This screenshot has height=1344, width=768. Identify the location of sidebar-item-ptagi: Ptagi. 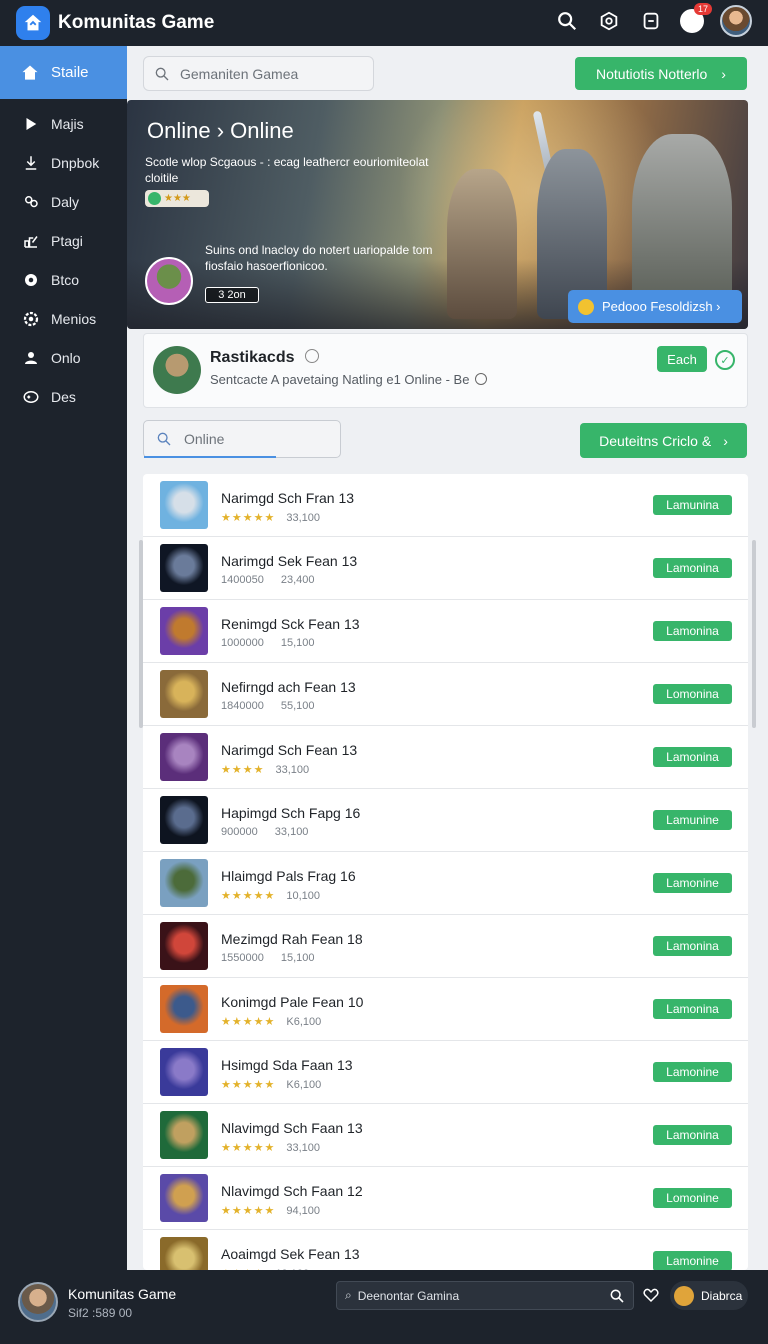
(63, 240).